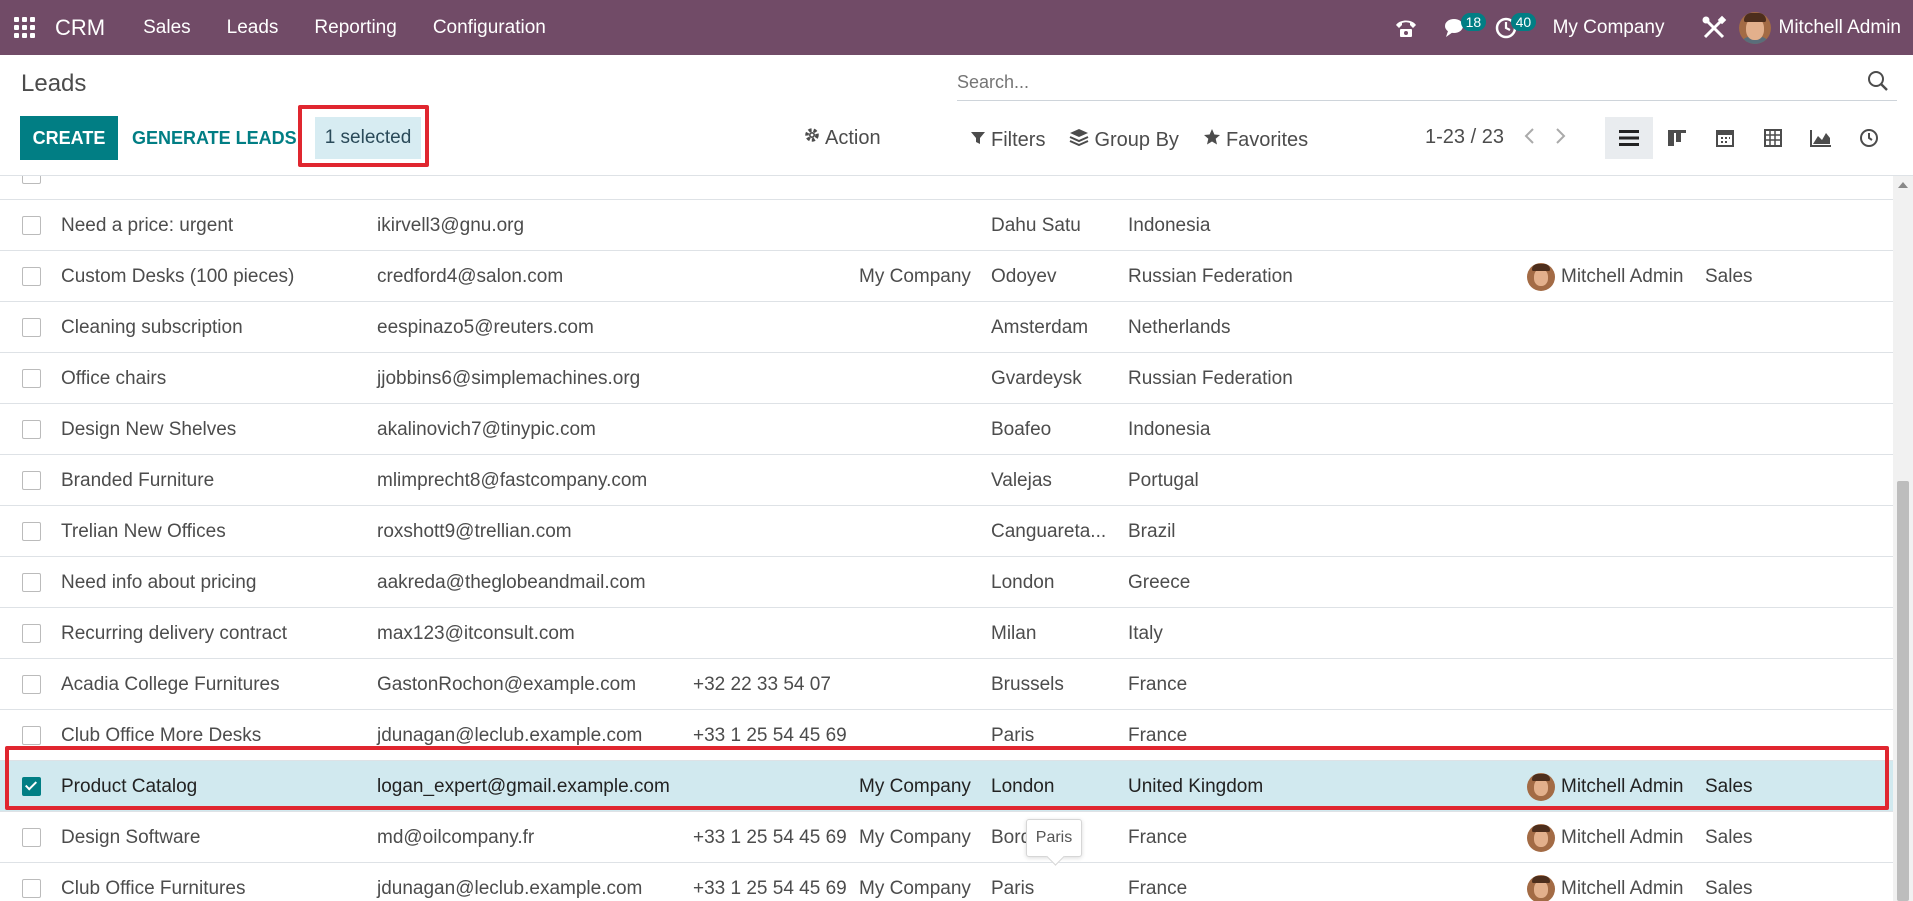 The height and width of the screenshot is (901, 1913). What do you see at coordinates (1124, 140) in the screenshot?
I see `groupby-dropdown: Group By` at bounding box center [1124, 140].